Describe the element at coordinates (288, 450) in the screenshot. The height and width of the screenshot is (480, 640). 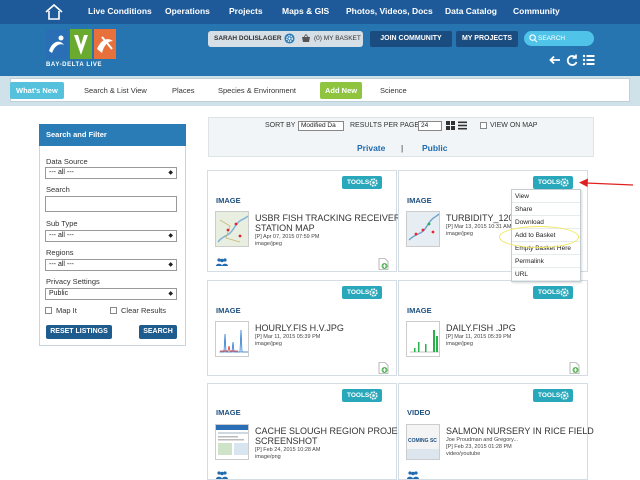
I see `card-date: [P] Feb 24, 2015 10:28 AM` at that location.